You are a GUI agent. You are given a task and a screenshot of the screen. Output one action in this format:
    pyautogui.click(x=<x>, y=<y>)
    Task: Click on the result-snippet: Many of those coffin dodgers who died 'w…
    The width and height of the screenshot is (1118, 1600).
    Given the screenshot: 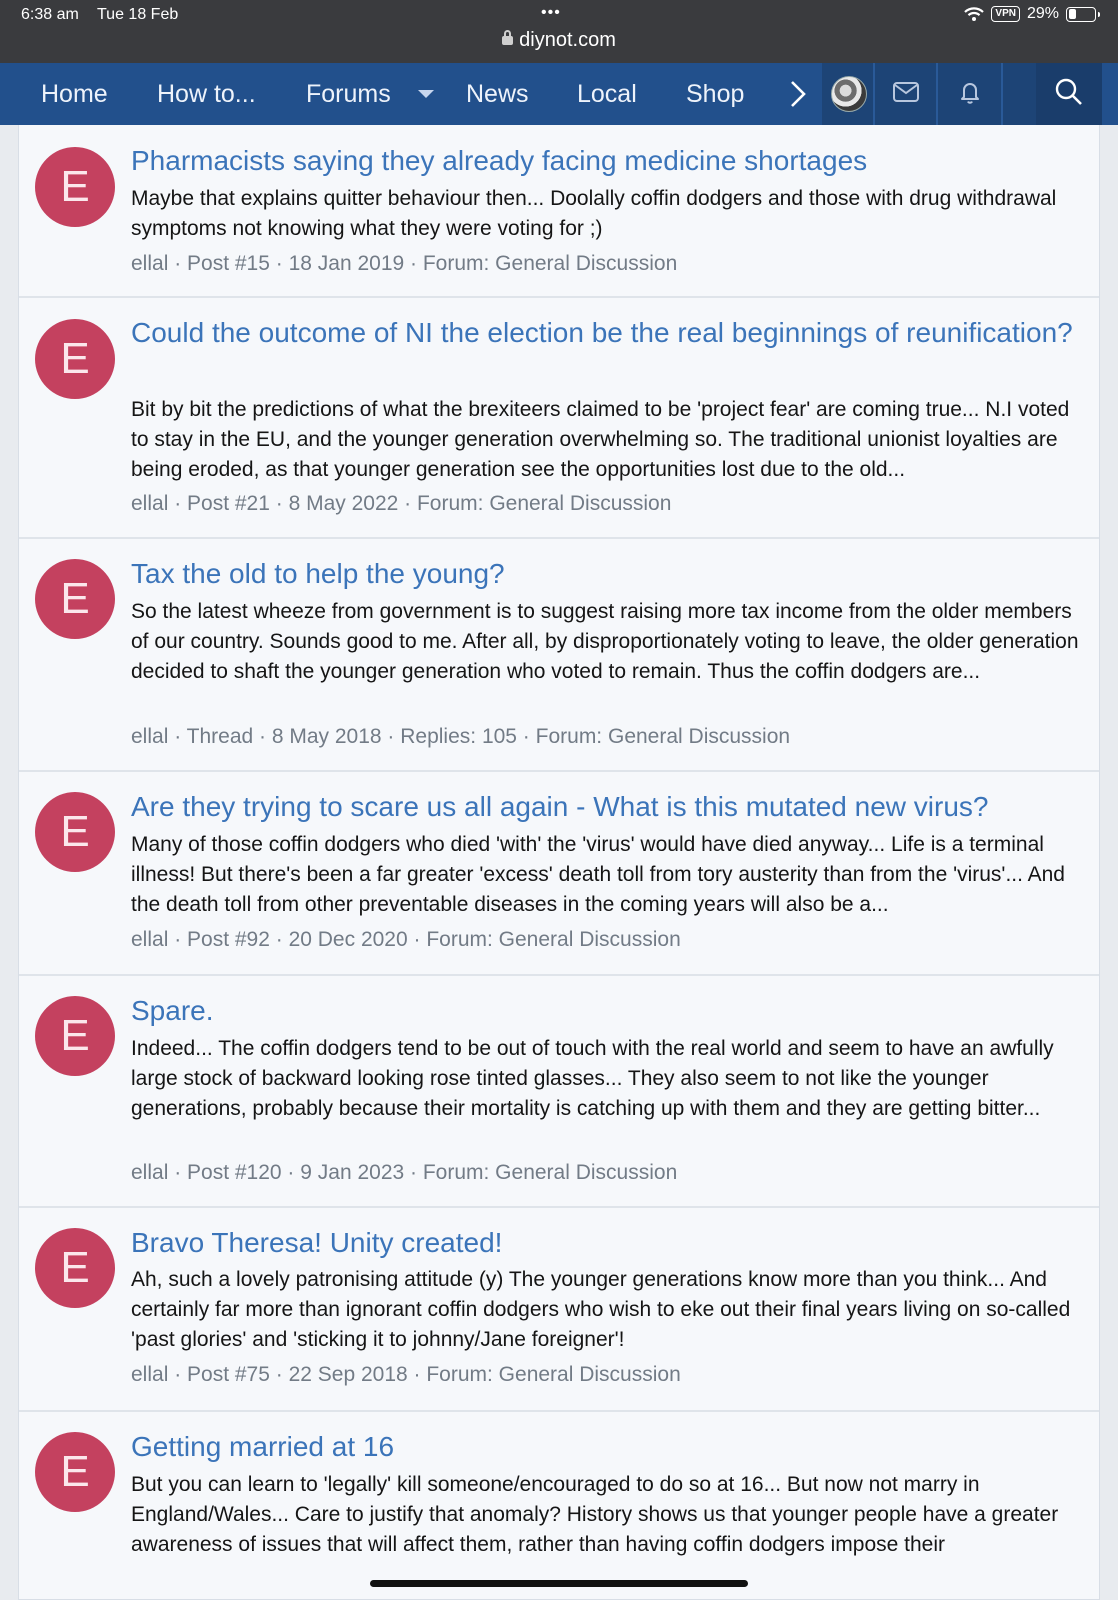 What is the action you would take?
    pyautogui.click(x=598, y=874)
    